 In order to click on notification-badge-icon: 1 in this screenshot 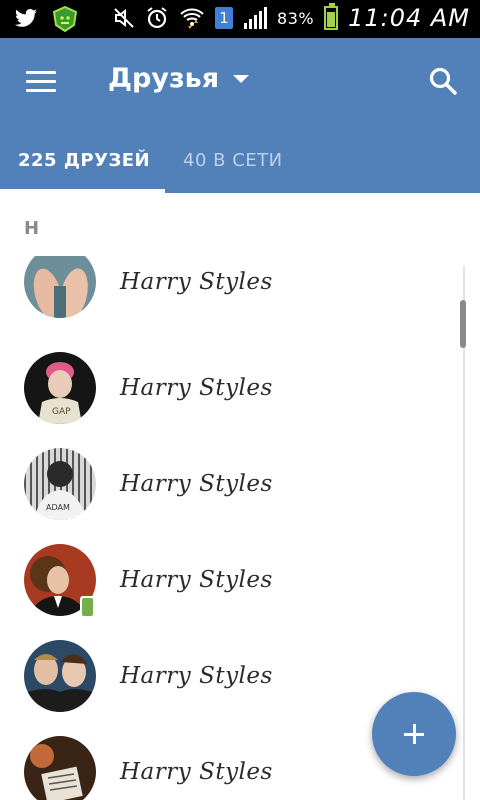, I will do `click(224, 18)`.